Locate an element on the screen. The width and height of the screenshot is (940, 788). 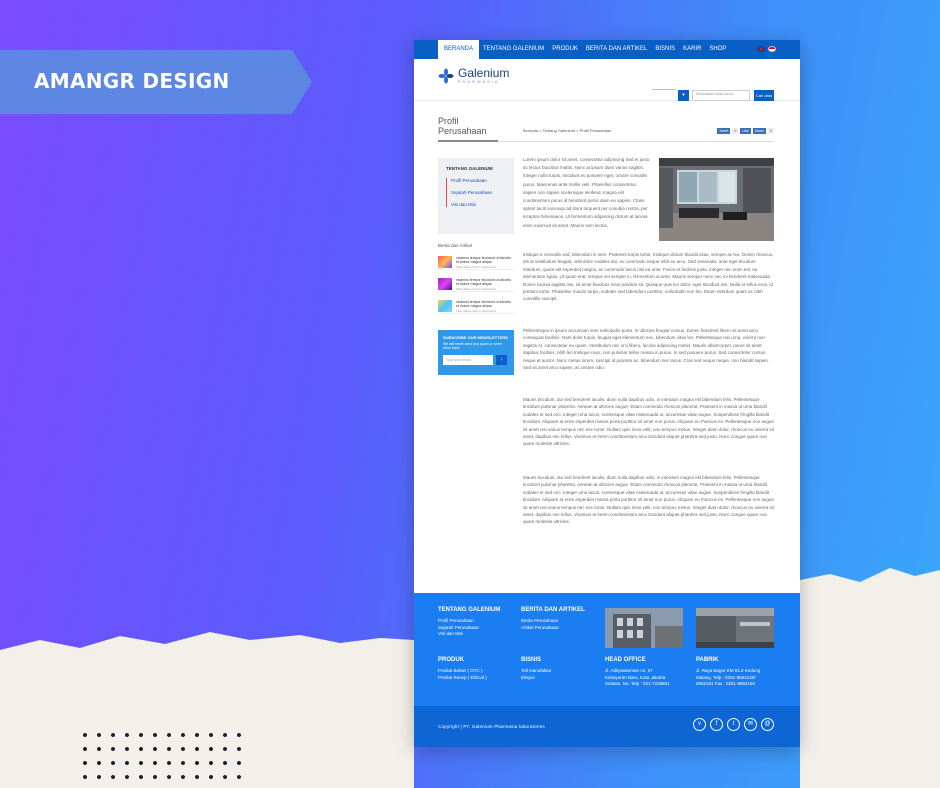
indonesia-flag-icon is located at coordinates (772, 49).